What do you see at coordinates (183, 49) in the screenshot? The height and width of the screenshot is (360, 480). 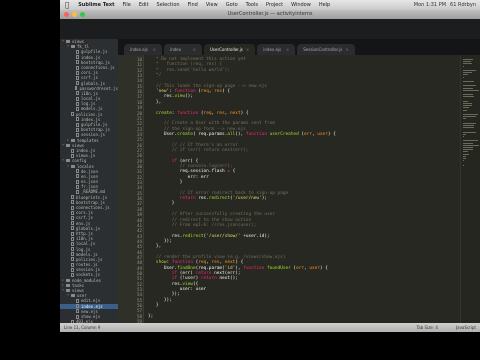 I see `tab-1: index ×` at bounding box center [183, 49].